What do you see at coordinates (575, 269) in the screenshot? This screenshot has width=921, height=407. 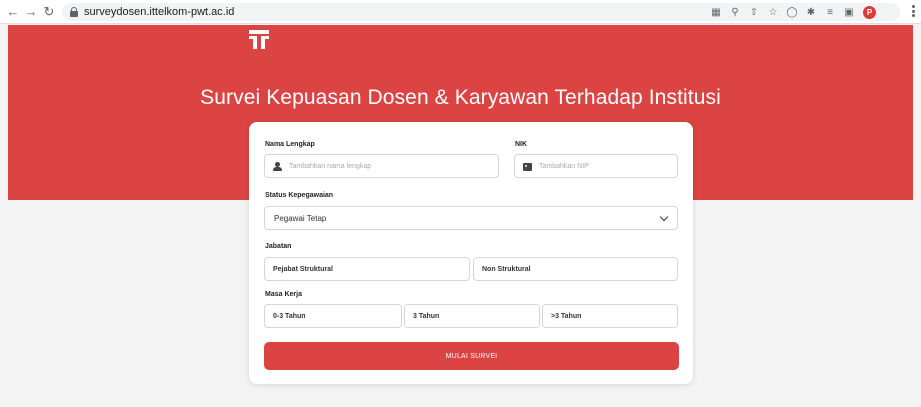 I see `jabatan-option-non-struktural: Non Struktural` at bounding box center [575, 269].